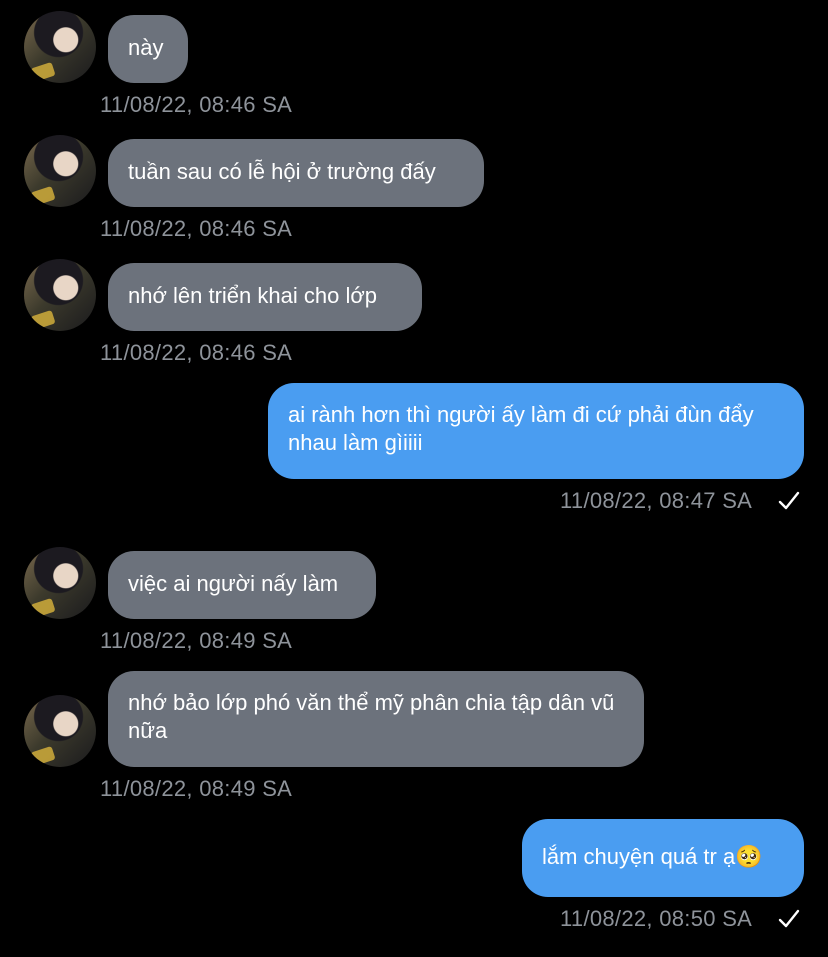  Describe the element at coordinates (282, 171) in the screenshot. I see `message-text: tuần sau có lễ hội ở trường đấy` at that location.